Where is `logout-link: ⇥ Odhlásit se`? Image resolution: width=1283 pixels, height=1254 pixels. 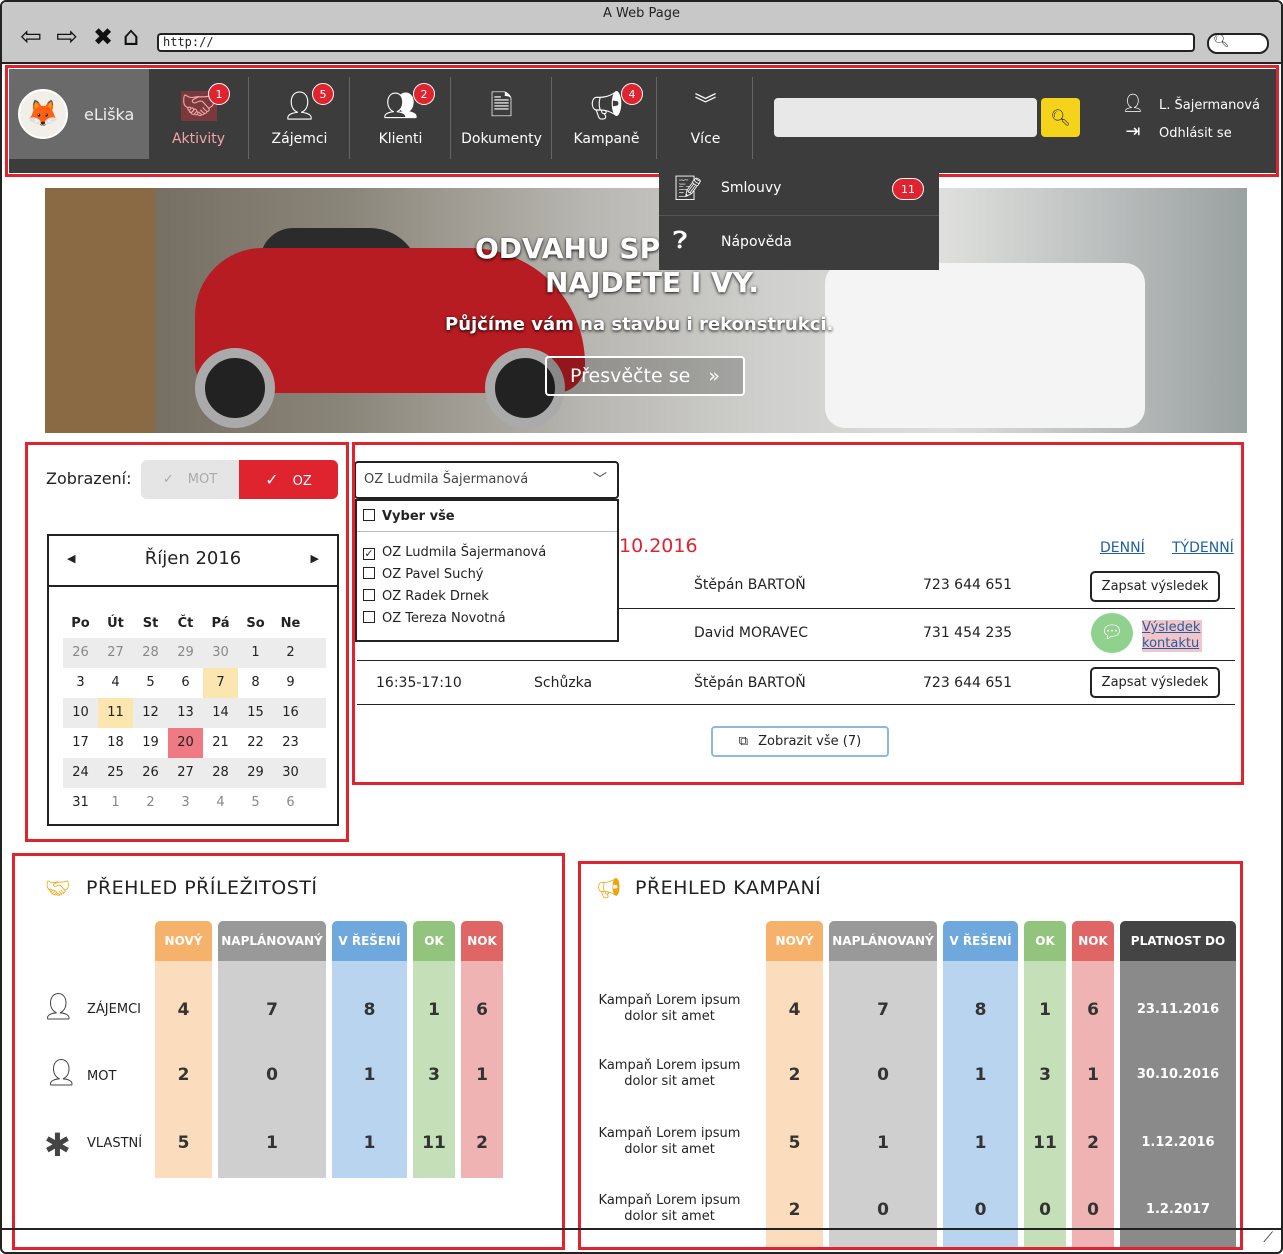
logout-link: ⇥ Odhlásit se is located at coordinates (1176, 131).